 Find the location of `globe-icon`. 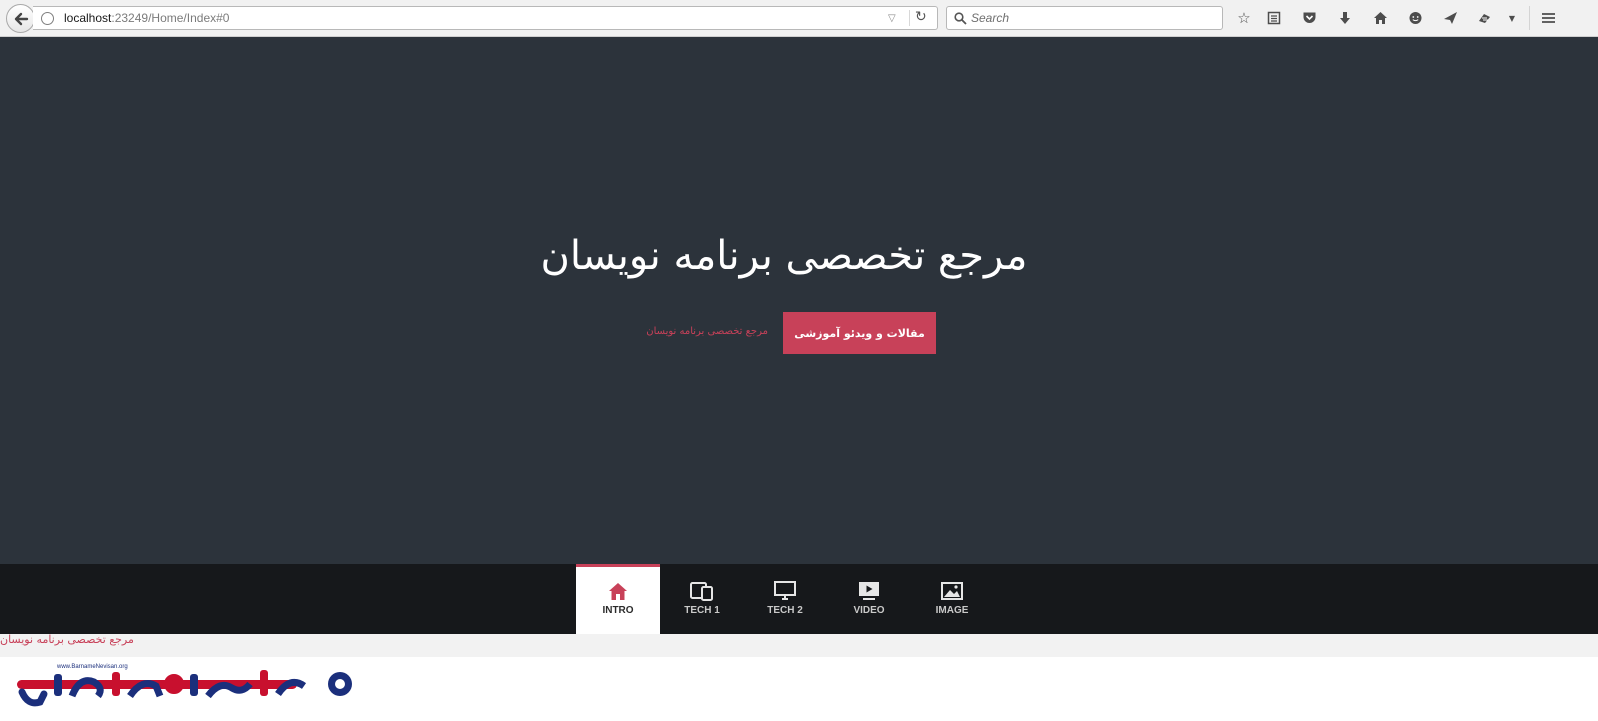

globe-icon is located at coordinates (47, 18).